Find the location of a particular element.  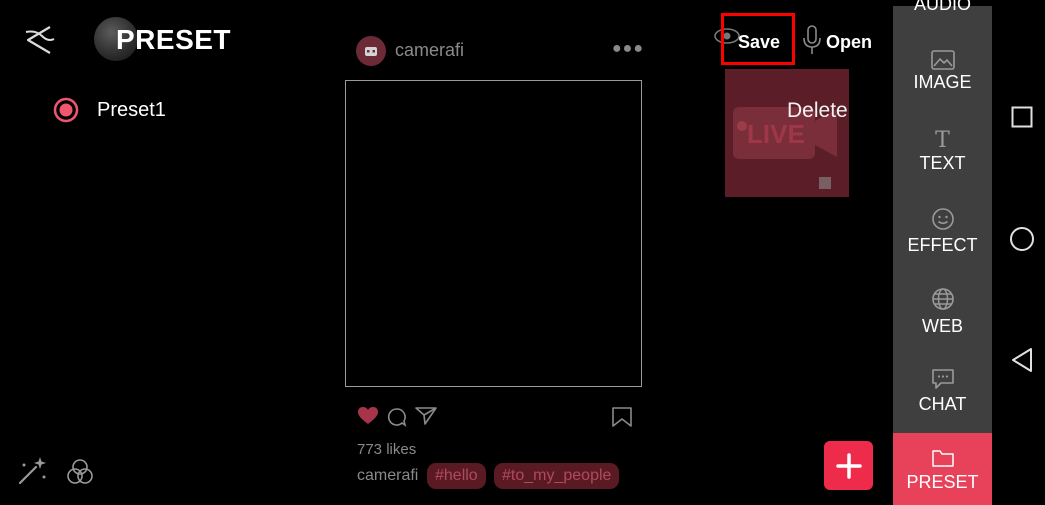

svg-text: LIVE is located at coordinates (776, 134).